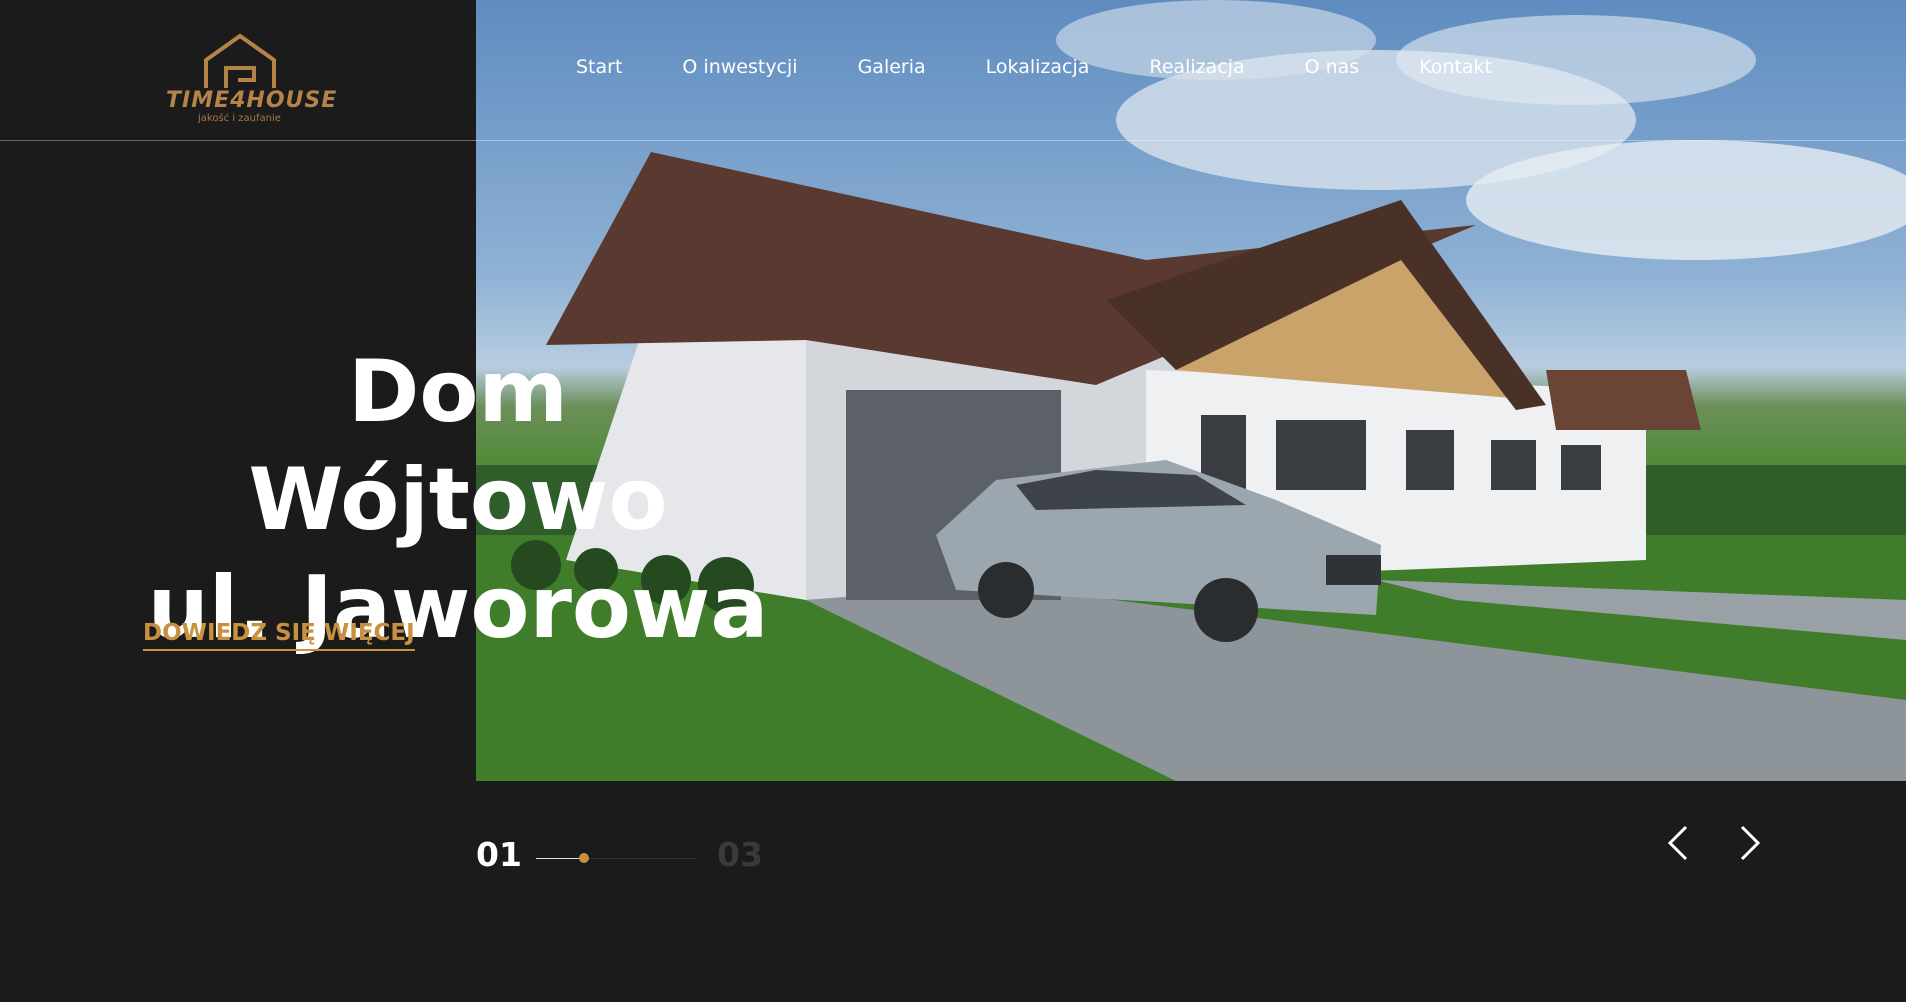  What do you see at coordinates (892, 67) in the screenshot?
I see `nav-item-galeria: Galeria` at bounding box center [892, 67].